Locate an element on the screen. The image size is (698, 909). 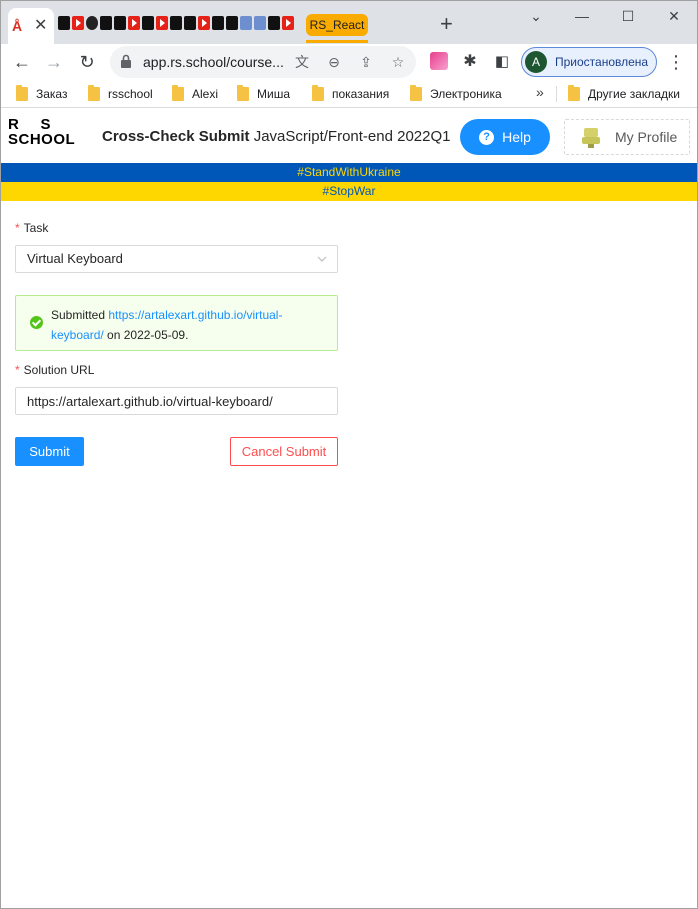
browser-menu-icon: ⋮ is located at coordinates (676, 62).